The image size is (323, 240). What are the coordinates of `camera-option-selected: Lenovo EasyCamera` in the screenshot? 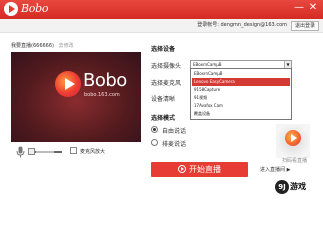 It's located at (241, 82).